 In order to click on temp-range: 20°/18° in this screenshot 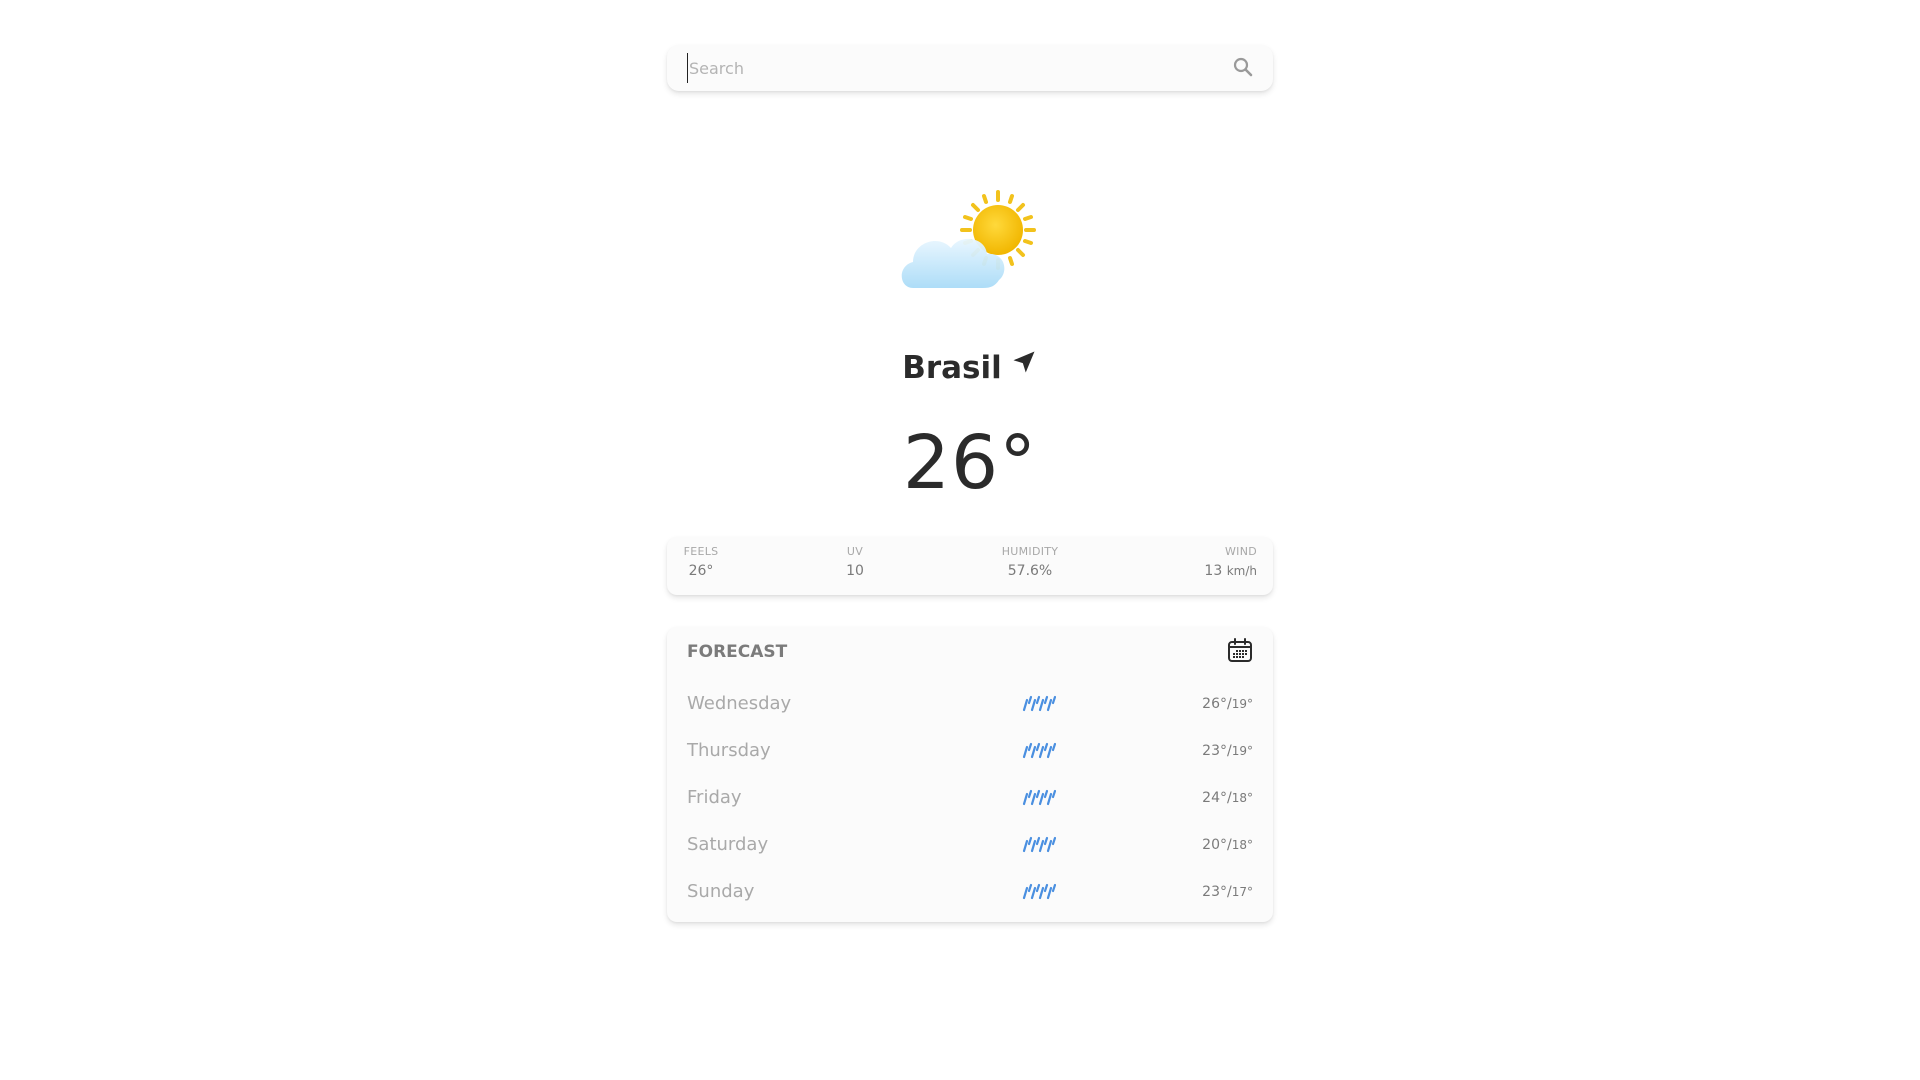, I will do `click(1227, 845)`.